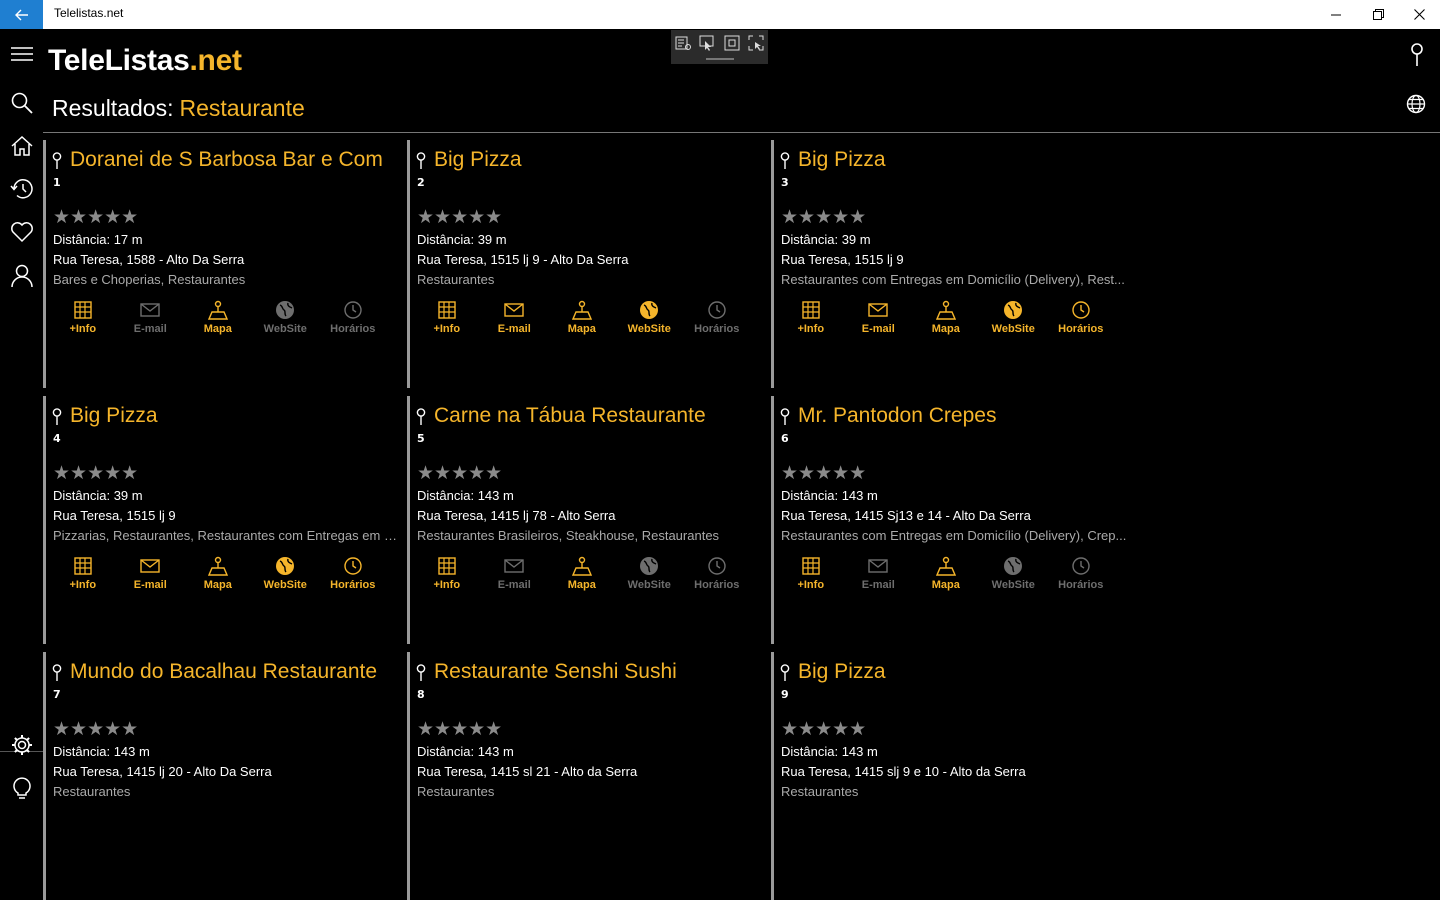 This screenshot has width=1440, height=900. I want to click on search-icon, so click(22, 103).